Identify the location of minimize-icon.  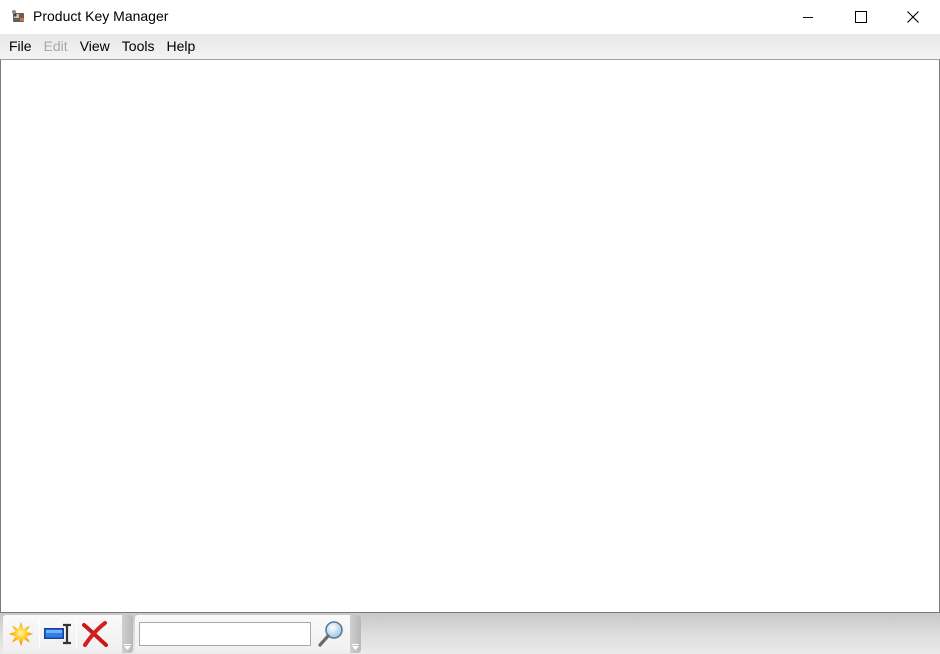
(808, 17).